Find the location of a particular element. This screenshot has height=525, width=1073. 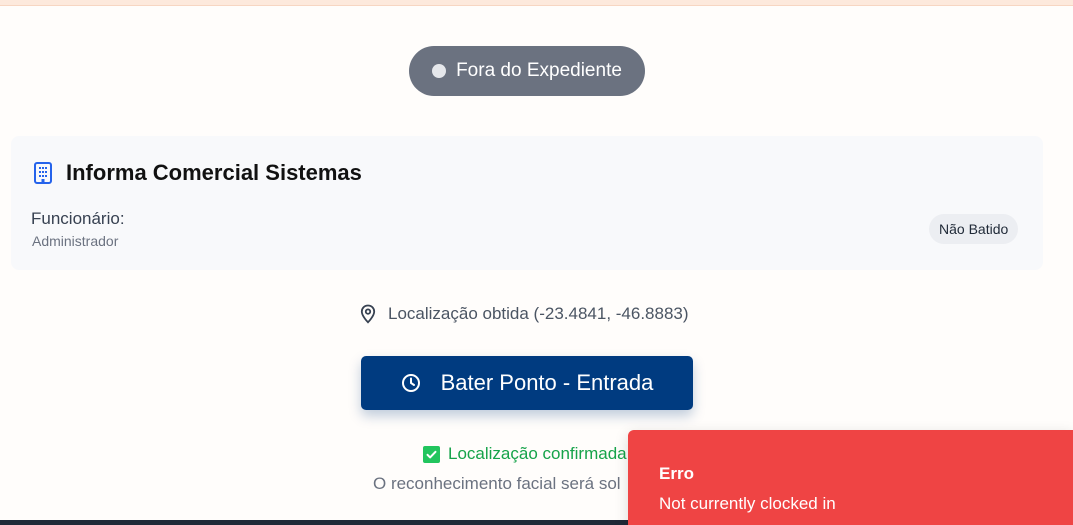

punch-button-label: Bater Ponto - Entrada is located at coordinates (547, 382).